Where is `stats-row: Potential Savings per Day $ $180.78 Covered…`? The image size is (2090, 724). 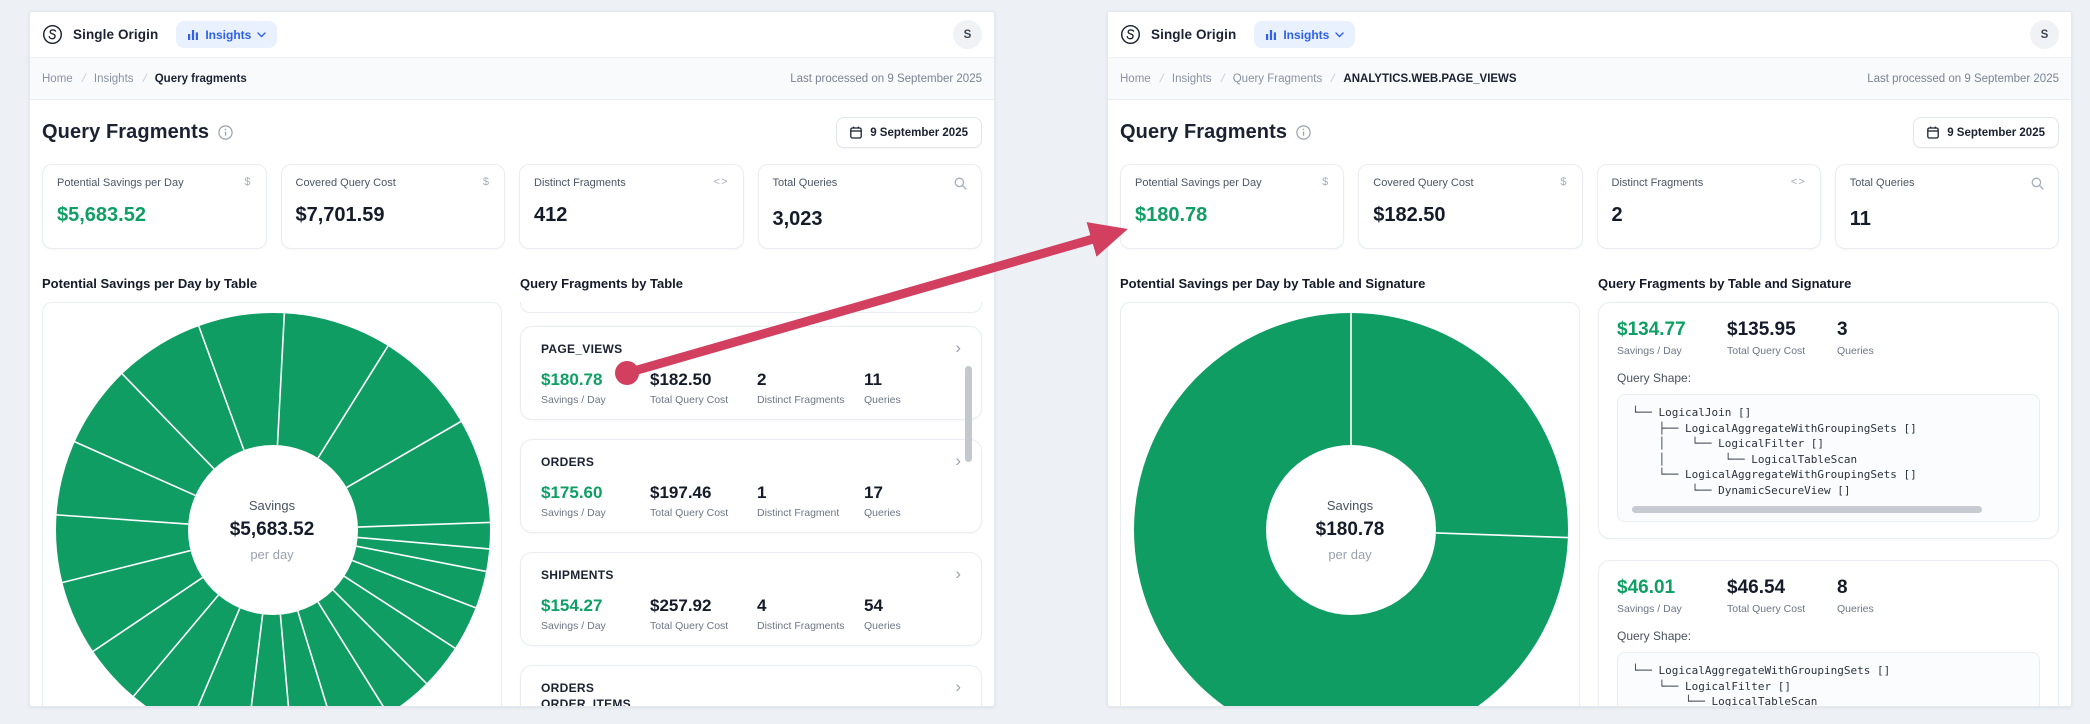 stats-row: Potential Savings per Day $ $180.78 Covered… is located at coordinates (1589, 206).